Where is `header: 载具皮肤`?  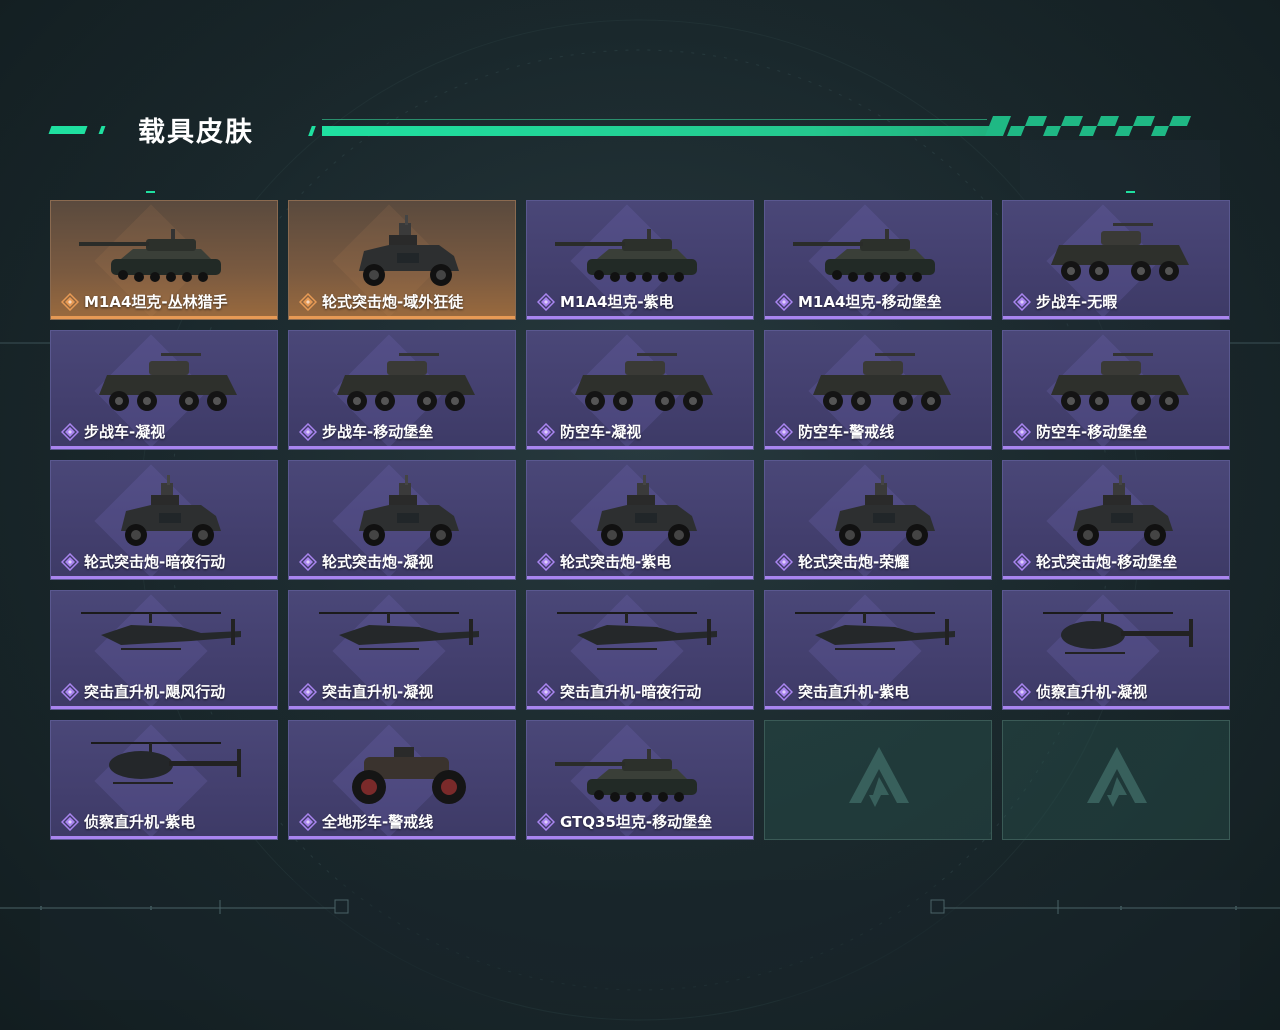
header: 载具皮肤 is located at coordinates (640, 130).